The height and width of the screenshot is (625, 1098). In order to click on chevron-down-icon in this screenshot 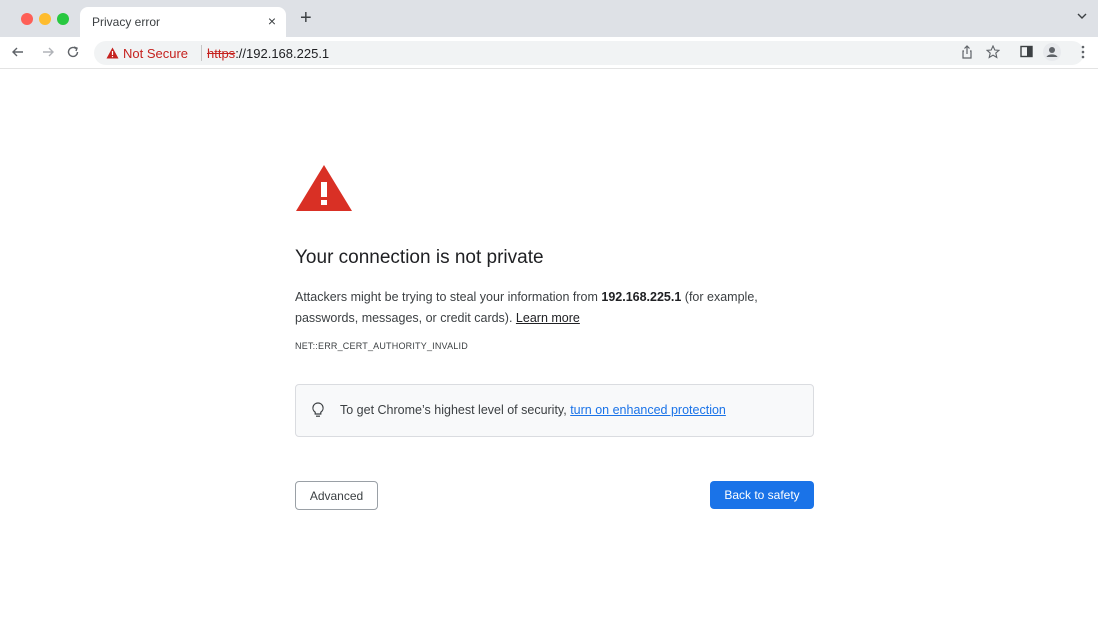, I will do `click(1082, 18)`.